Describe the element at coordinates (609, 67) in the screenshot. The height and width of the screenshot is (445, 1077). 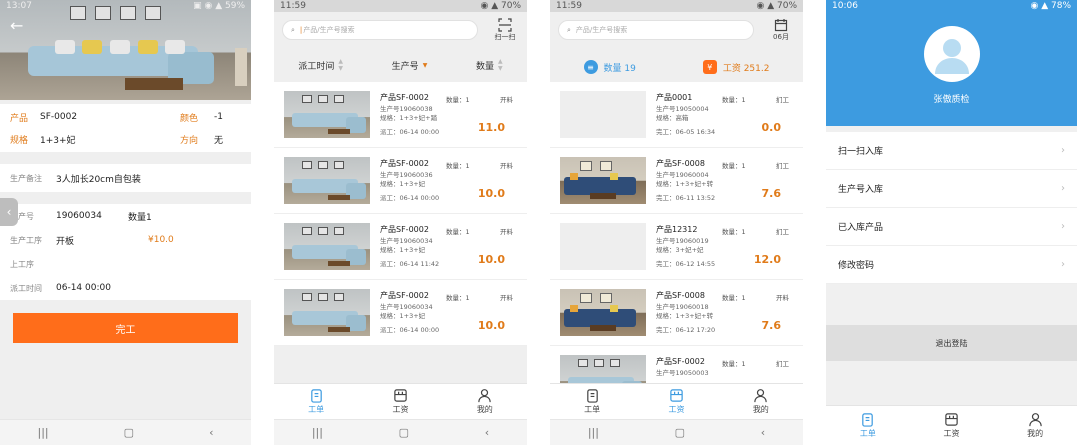
I see `count-summary: ≡ 数量 19` at that location.